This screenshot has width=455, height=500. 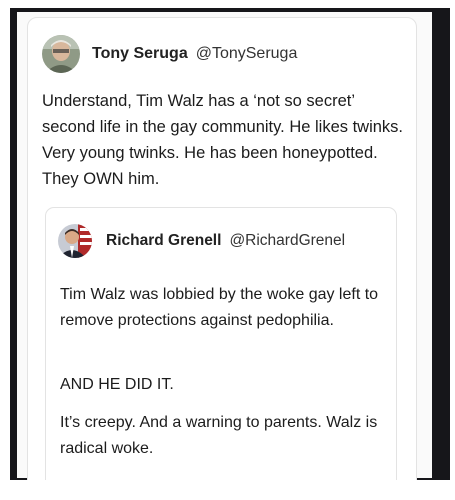 What do you see at coordinates (163, 241) in the screenshot?
I see `quoted-author-name: Richard Grenell` at bounding box center [163, 241].